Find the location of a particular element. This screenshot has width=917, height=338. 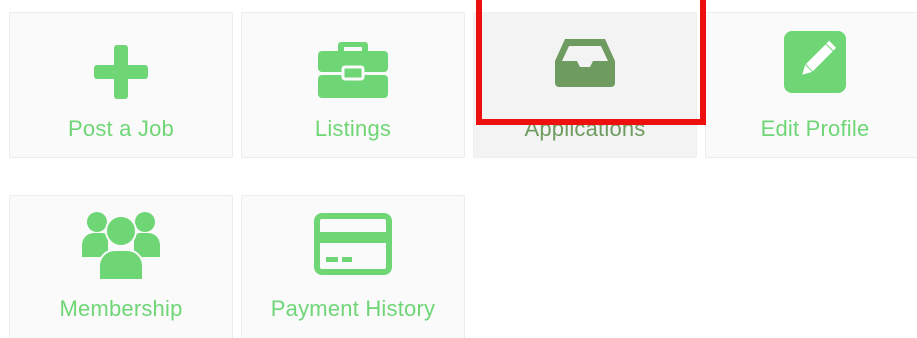

tile-label-payment-history: Payment History is located at coordinates (353, 308).